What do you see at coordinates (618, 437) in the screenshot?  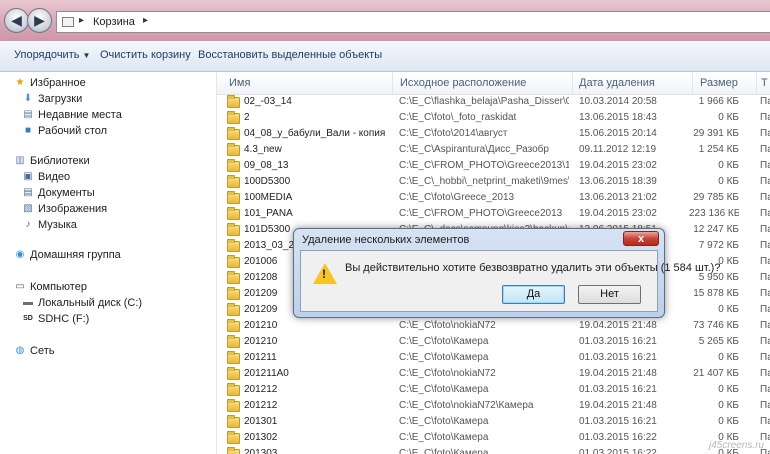 I see `cell-date: 01.03.2015 16:22` at bounding box center [618, 437].